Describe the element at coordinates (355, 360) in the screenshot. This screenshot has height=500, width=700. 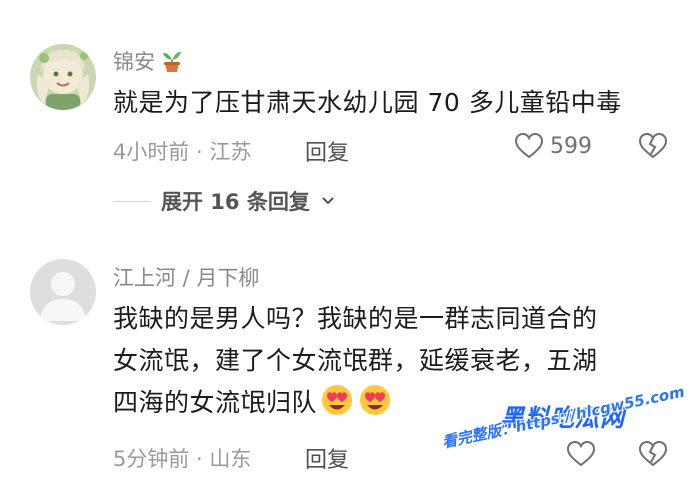
I see `comment-text-line: 女流氓，建了个女流氓群，延缓衰老，五湖` at that location.